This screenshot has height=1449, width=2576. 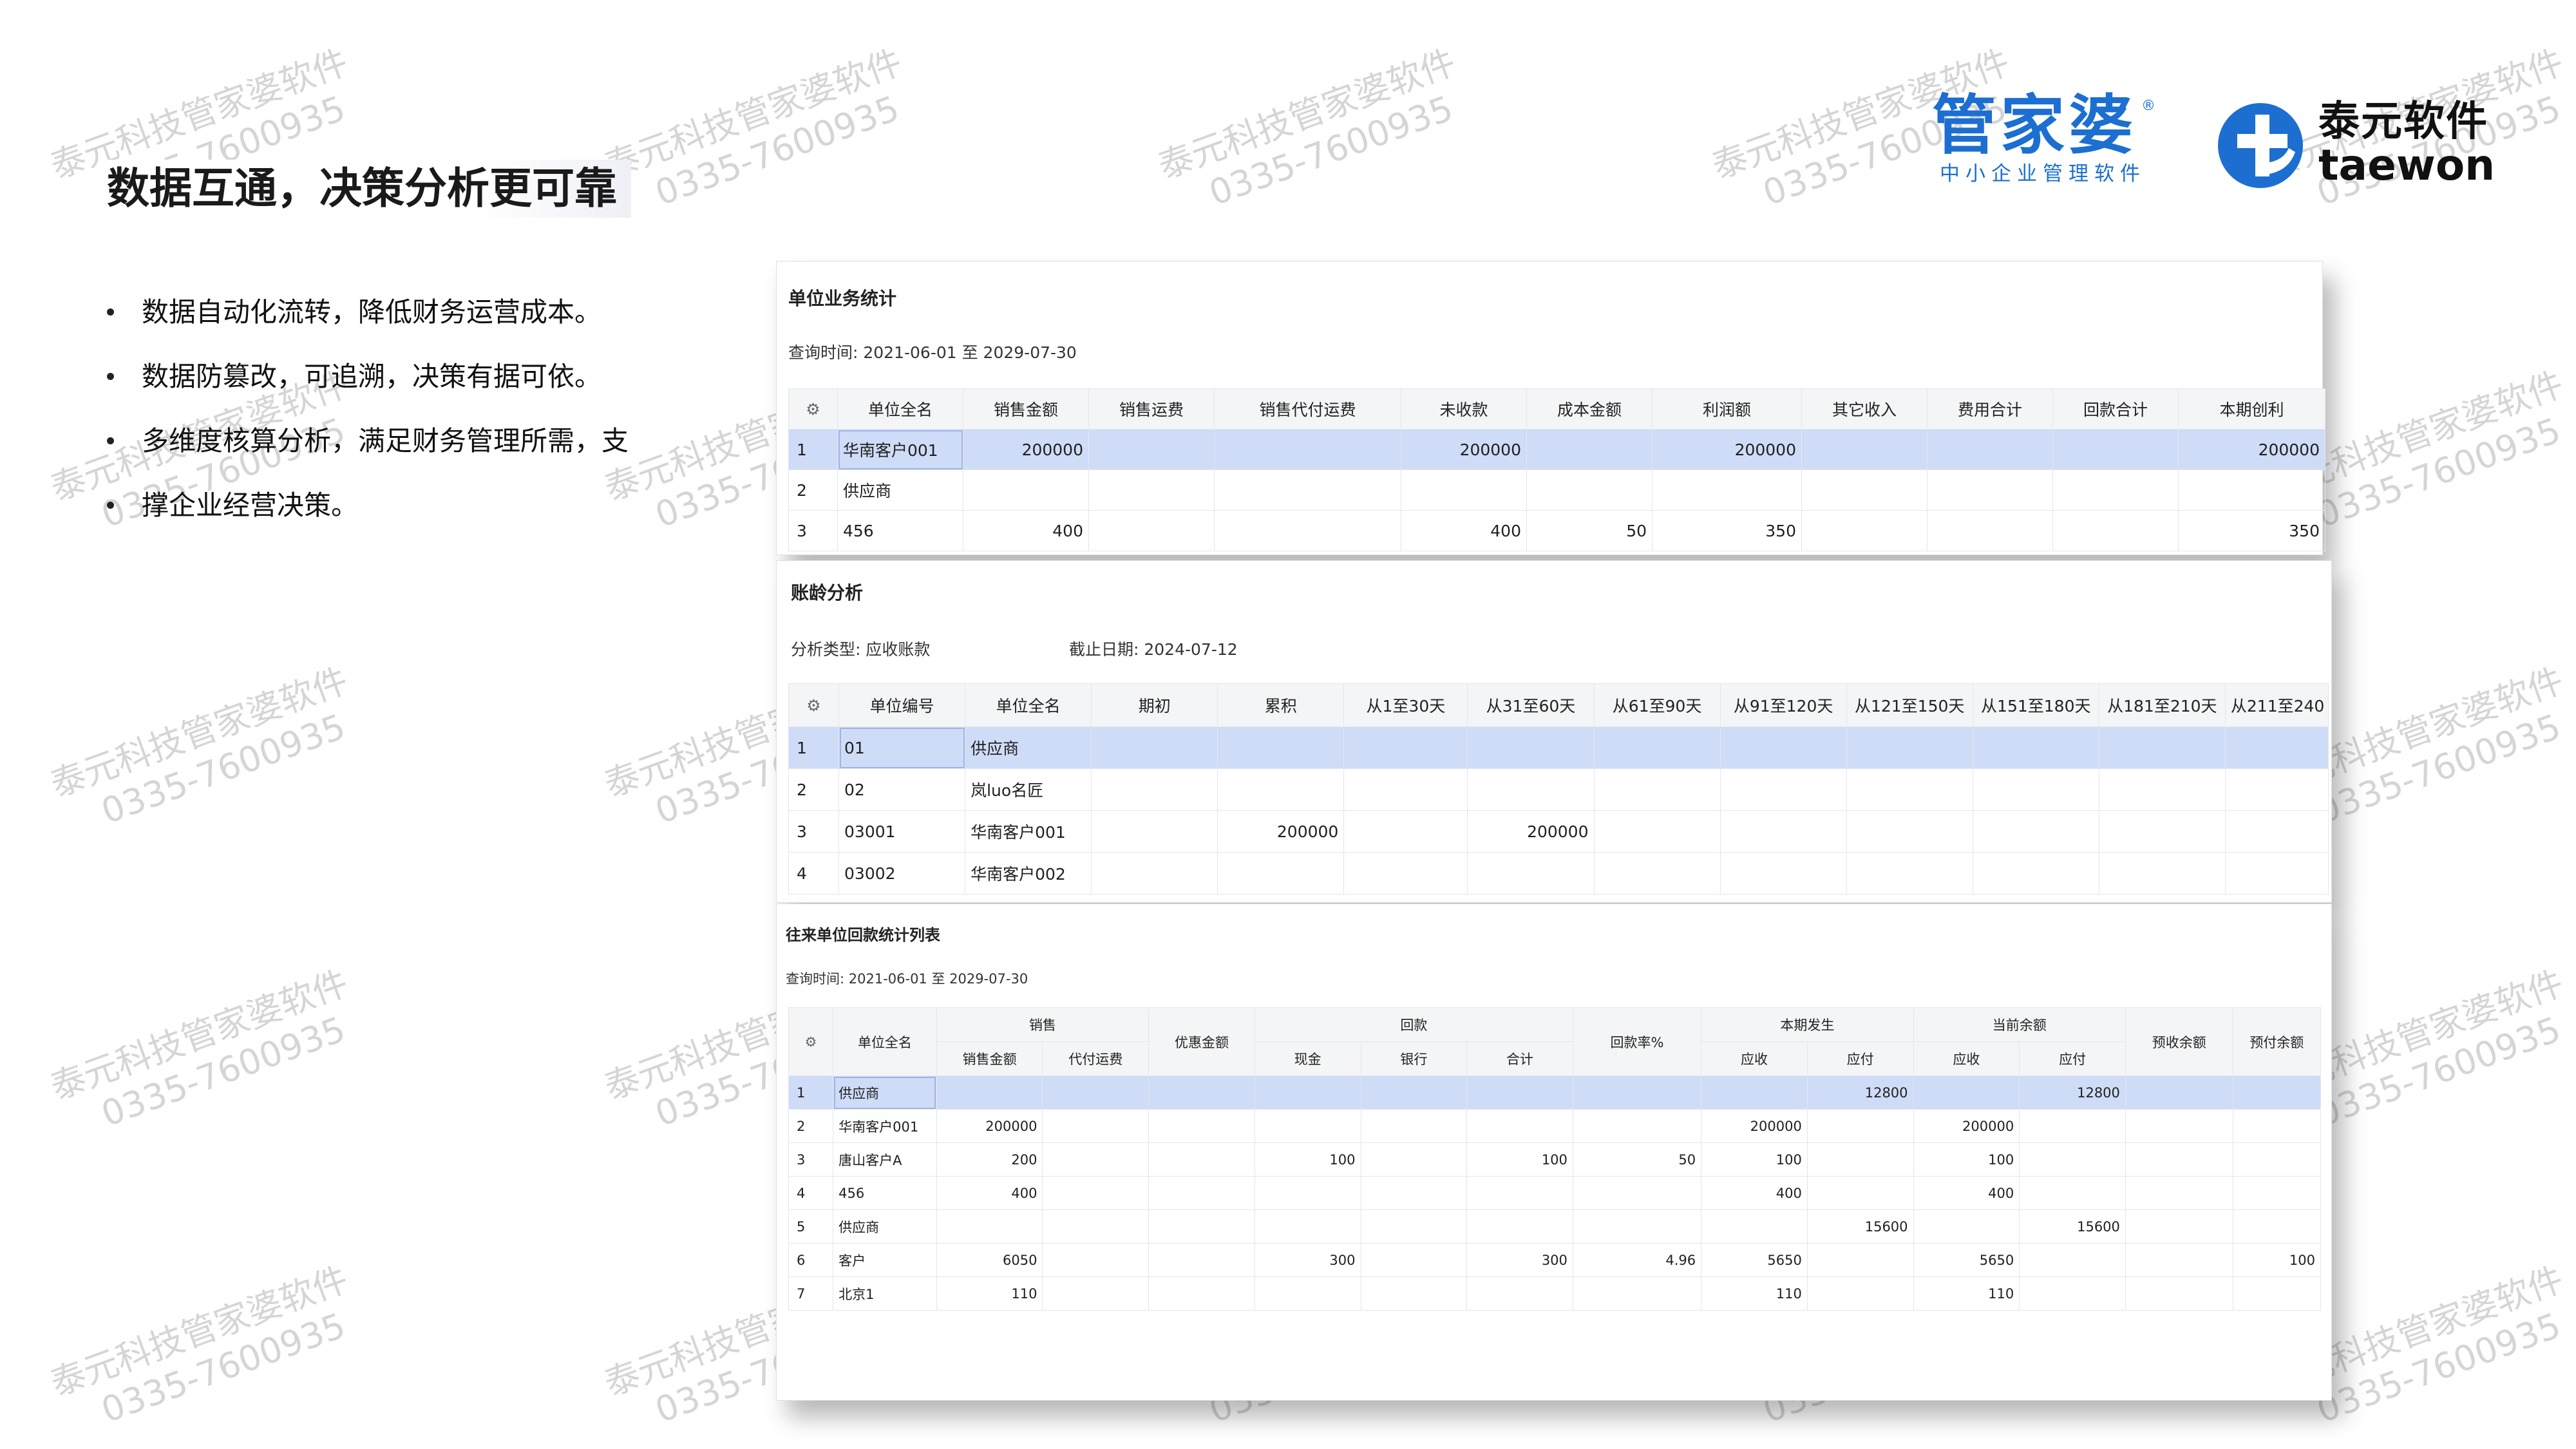 I want to click on column-header: 从61至90天, so click(x=1657, y=705).